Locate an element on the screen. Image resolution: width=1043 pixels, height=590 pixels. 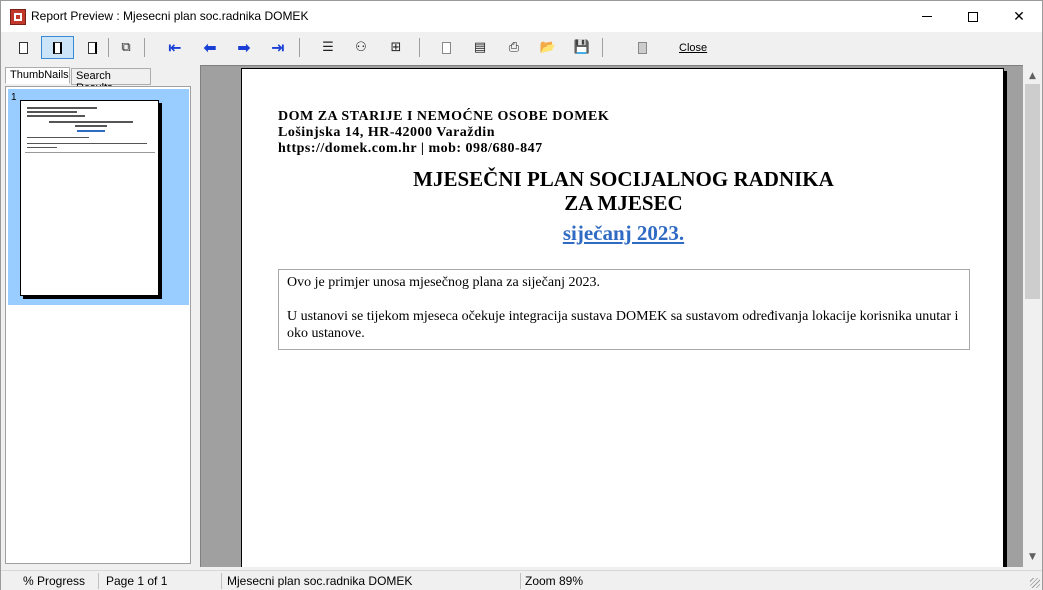
toolbar: ⧉ ⇤ ⬅ ➡ ⇥ ☰ ⚇ ⊞ ▤ ⎙ 📂 💾 Close is located at coordinates (521, 47).